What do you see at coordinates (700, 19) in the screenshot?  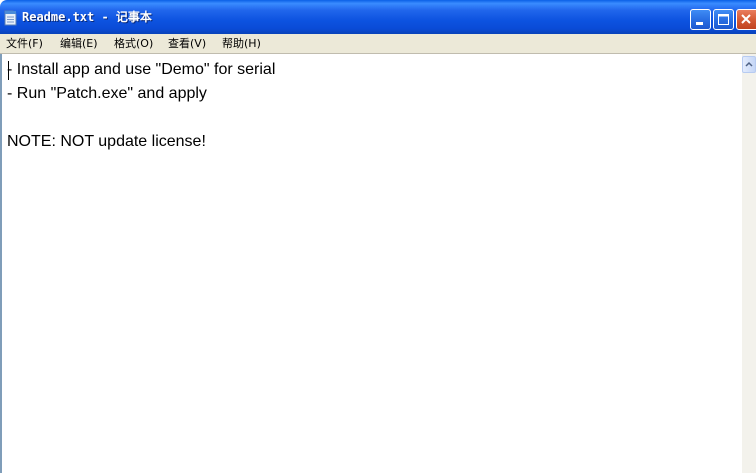 I see `minimize-button` at bounding box center [700, 19].